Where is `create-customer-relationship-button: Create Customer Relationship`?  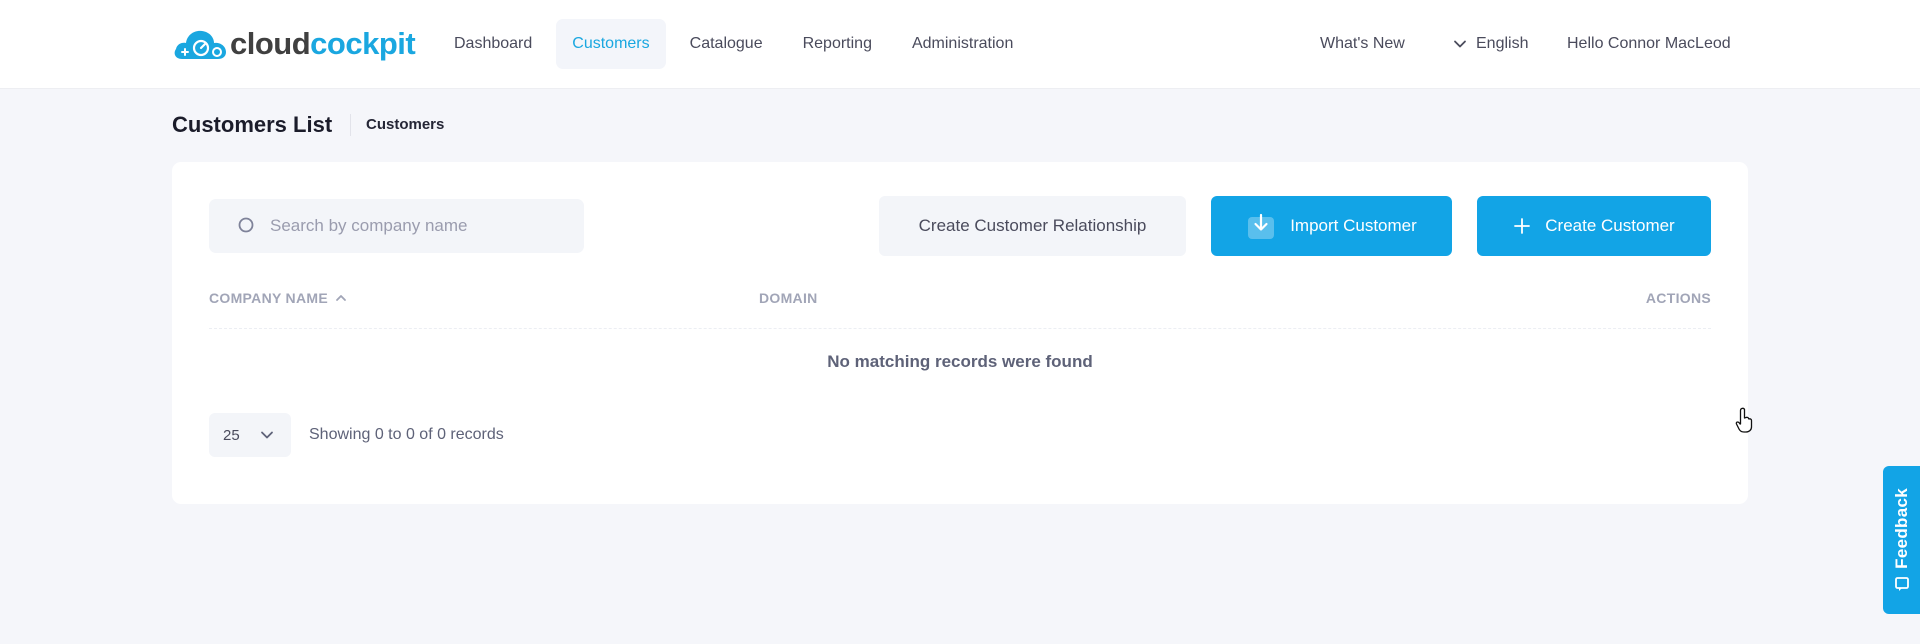 create-customer-relationship-button: Create Customer Relationship is located at coordinates (1032, 226).